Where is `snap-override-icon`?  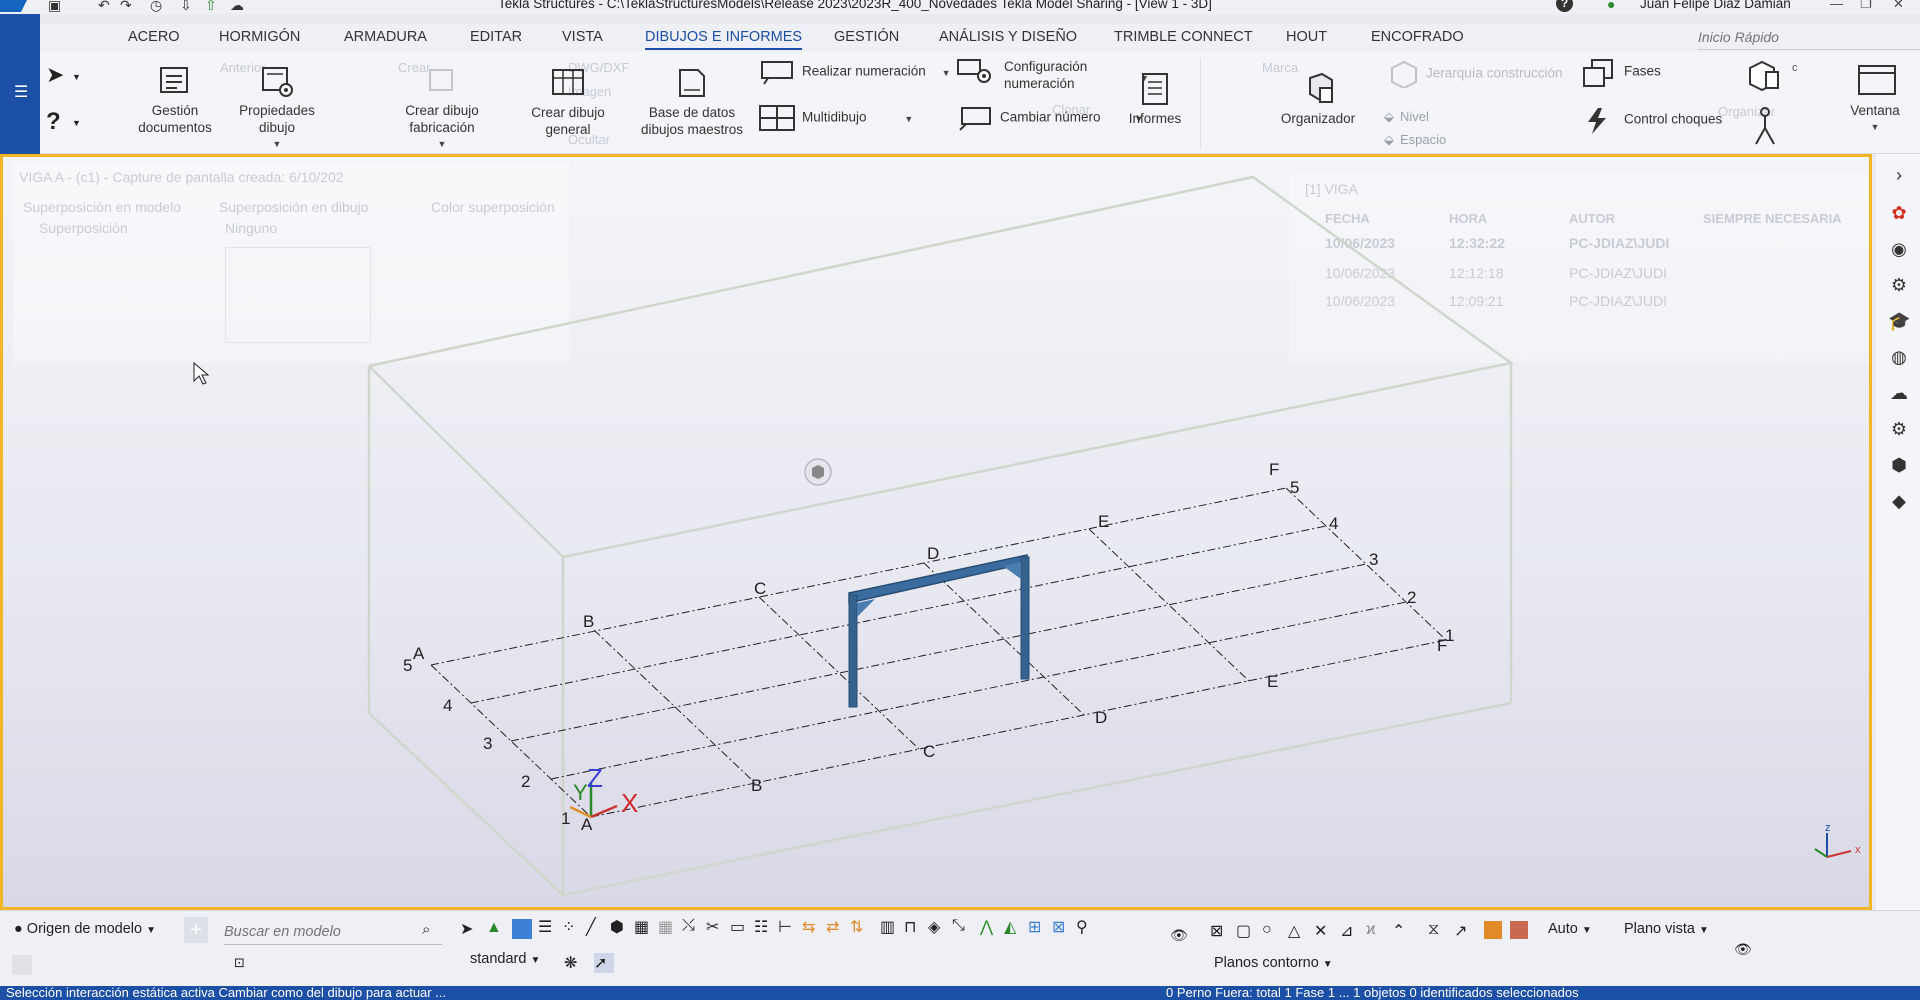 snap-override-icon is located at coordinates (1493, 930).